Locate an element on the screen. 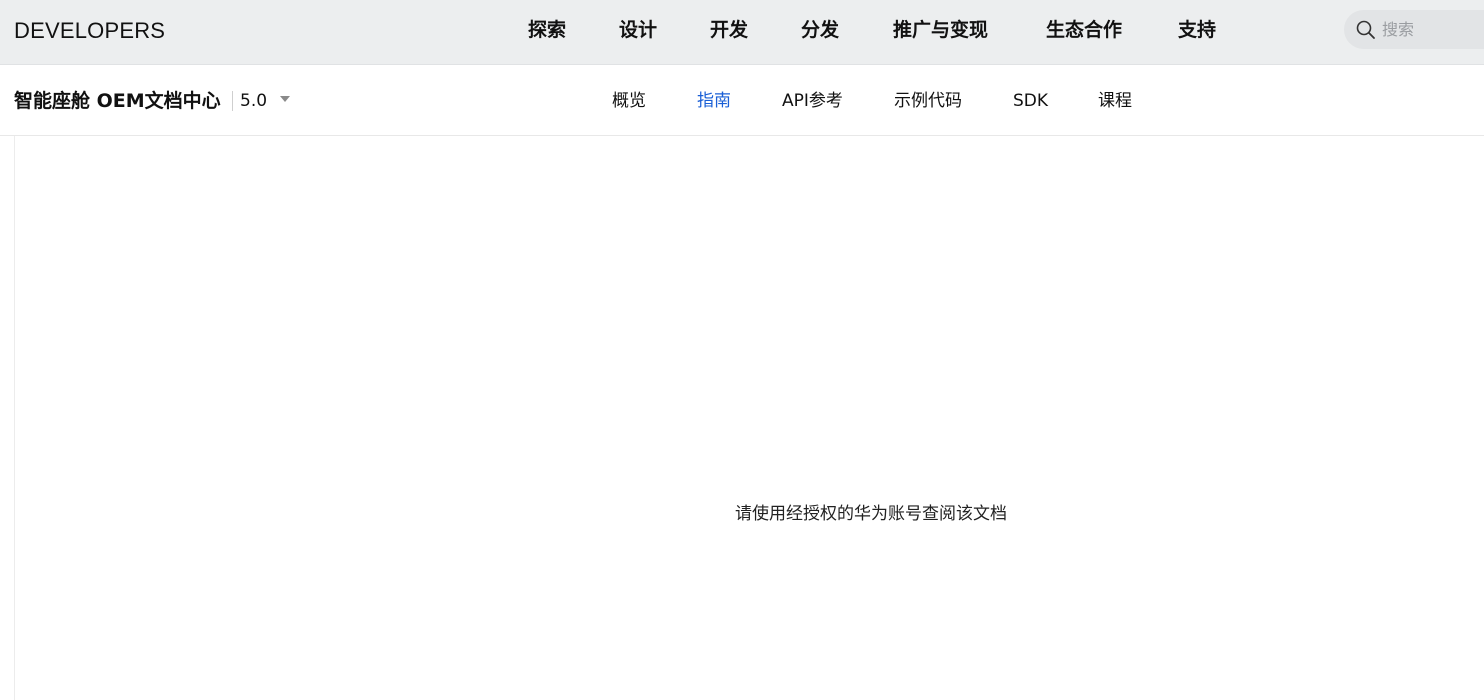 This screenshot has height=700, width=1484. version-selector: 5.0 is located at coordinates (253, 101).